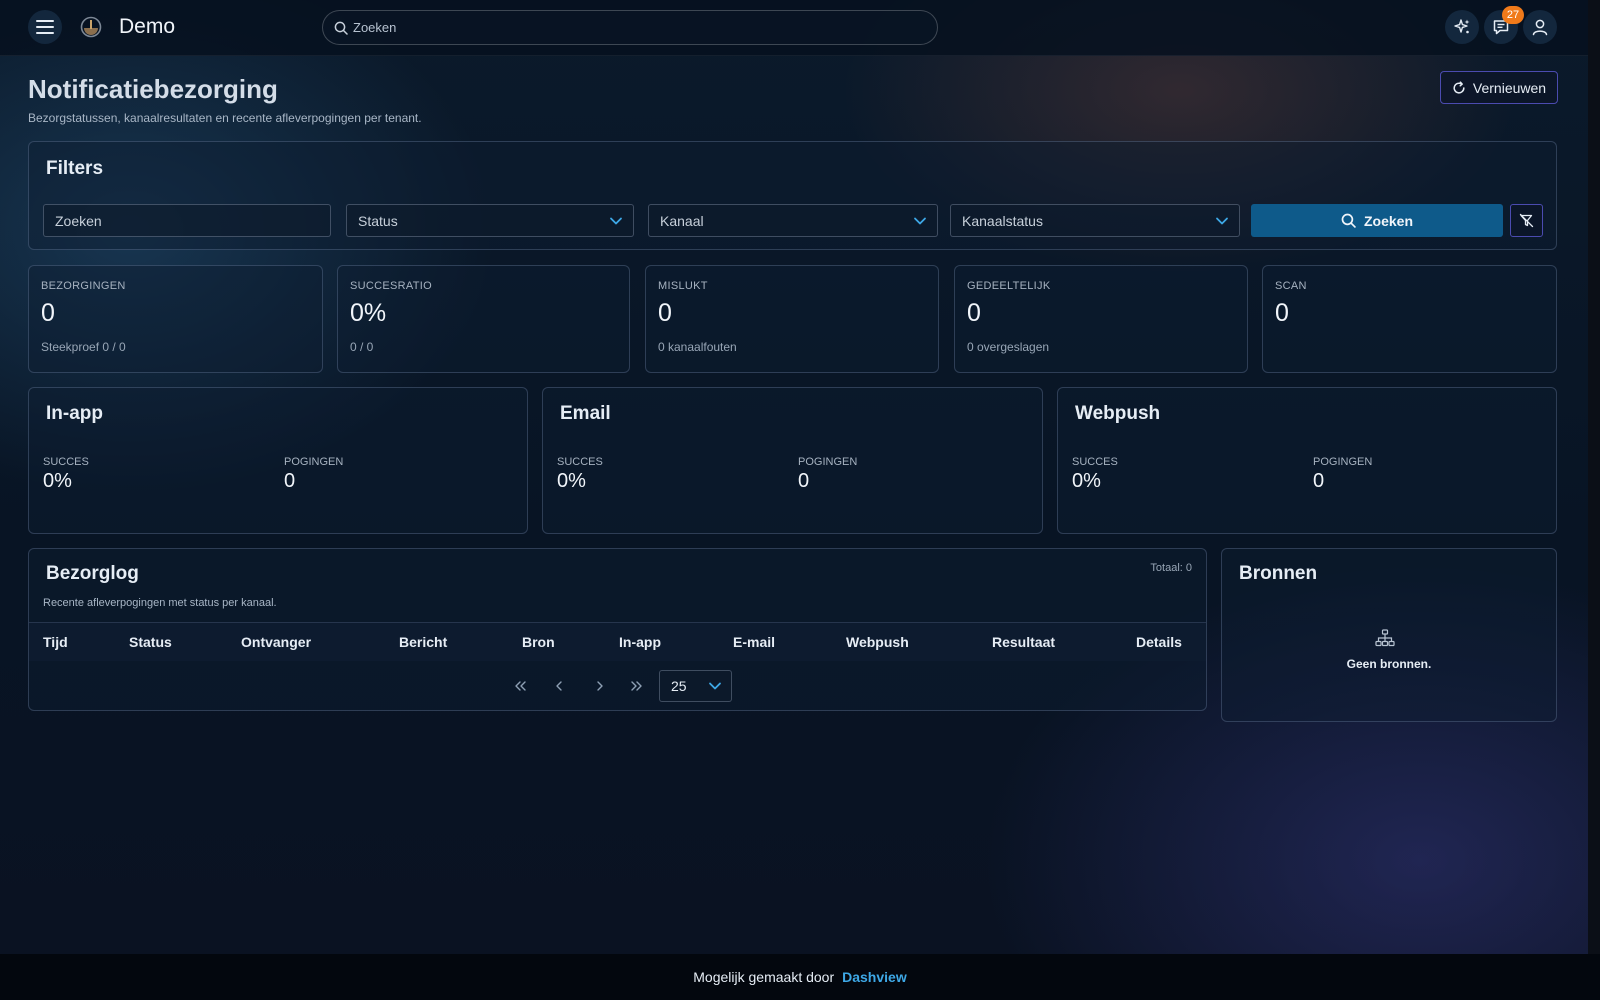 The width and height of the screenshot is (1600, 1000). I want to click on channel-card-email: Email SUCCES 0% POGINGEN 0, so click(792, 460).